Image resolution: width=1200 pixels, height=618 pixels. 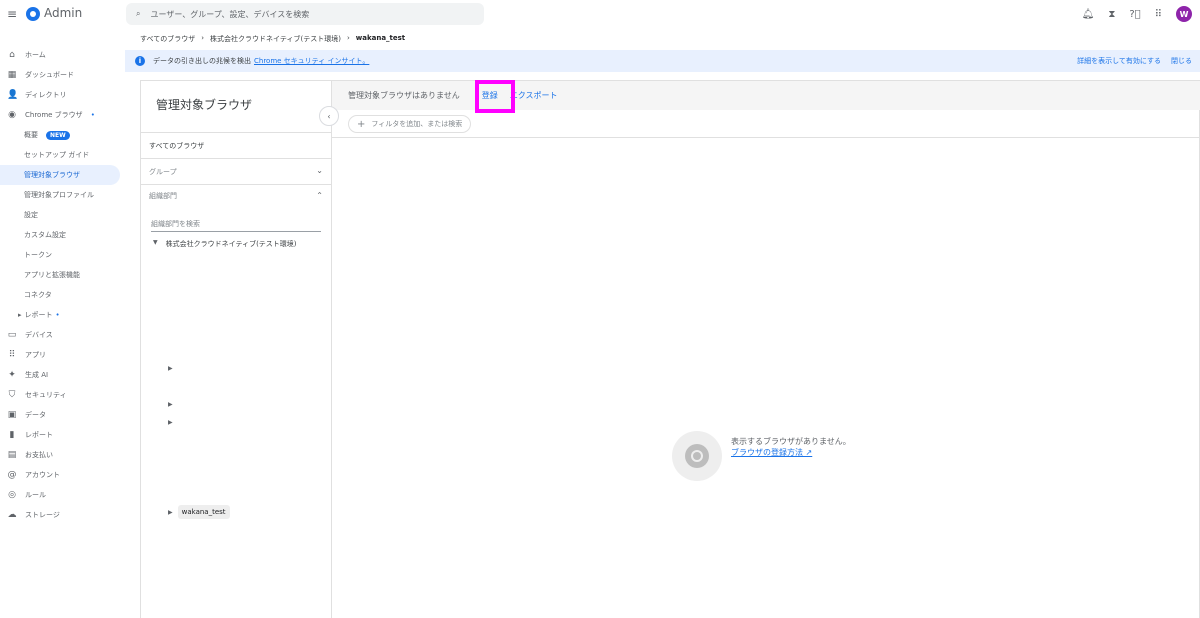 What do you see at coordinates (35, 55) in the screenshot?
I see `sidebar-item-label: ホーム` at bounding box center [35, 55].